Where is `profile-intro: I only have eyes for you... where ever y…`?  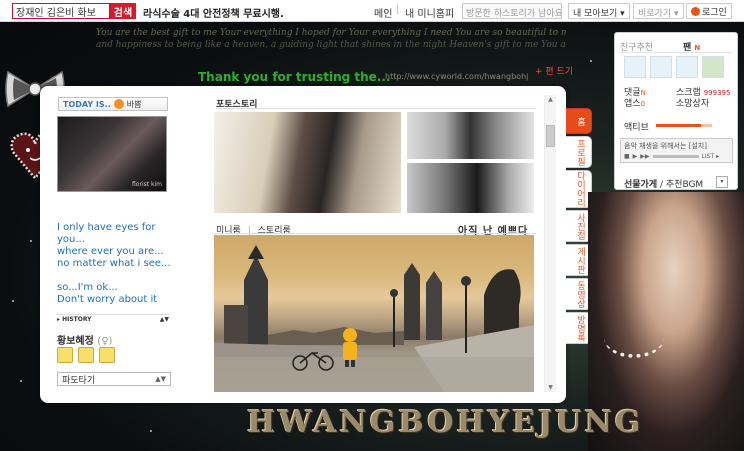 profile-intro: I only have eyes for you... where ever y… is located at coordinates (114, 264).